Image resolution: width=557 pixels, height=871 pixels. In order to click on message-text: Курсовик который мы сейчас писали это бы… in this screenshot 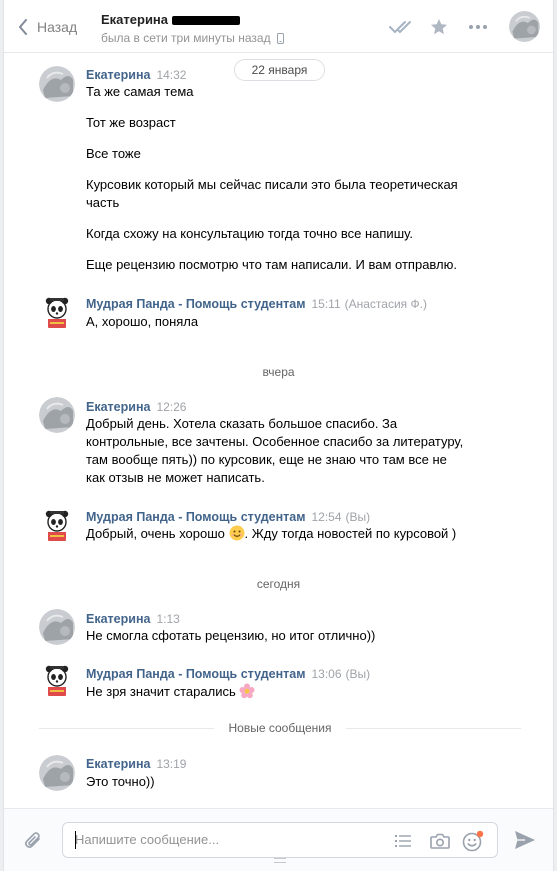, I will do `click(272, 184)`.